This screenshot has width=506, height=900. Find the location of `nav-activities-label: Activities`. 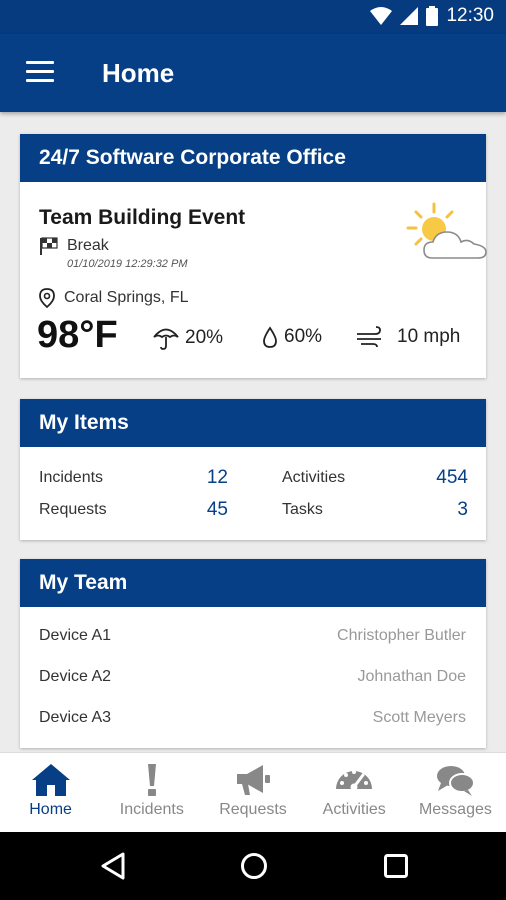

nav-activities-label: Activities is located at coordinates (354, 809).